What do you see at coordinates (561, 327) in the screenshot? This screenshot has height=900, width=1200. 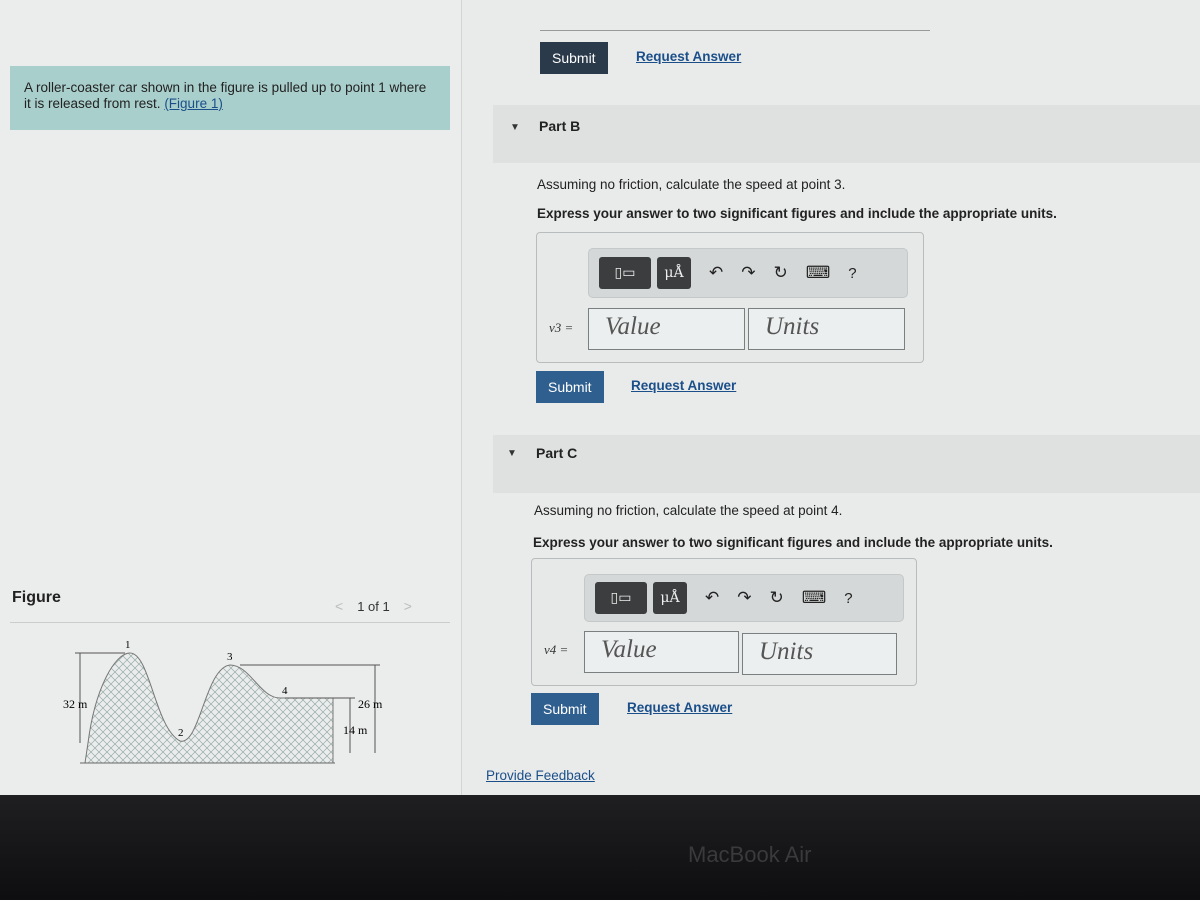 I see `part-b-variable: v3 =` at bounding box center [561, 327].